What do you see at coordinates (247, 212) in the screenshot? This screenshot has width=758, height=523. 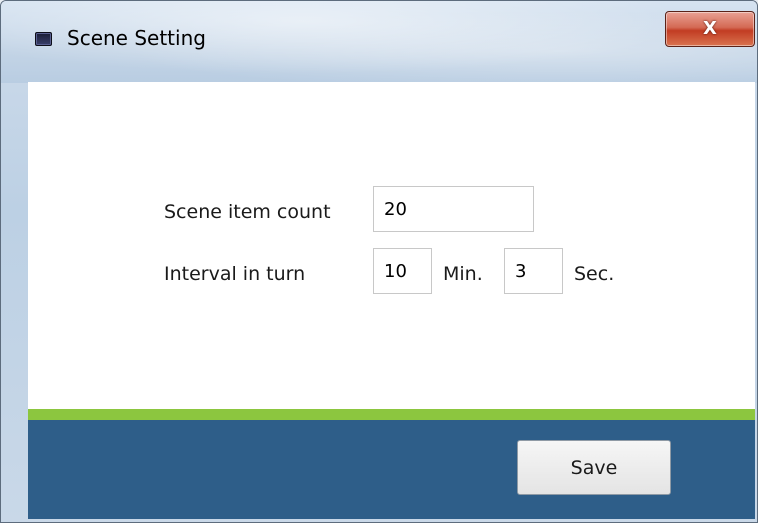 I see `scene-item-count-label: Scene item count` at bounding box center [247, 212].